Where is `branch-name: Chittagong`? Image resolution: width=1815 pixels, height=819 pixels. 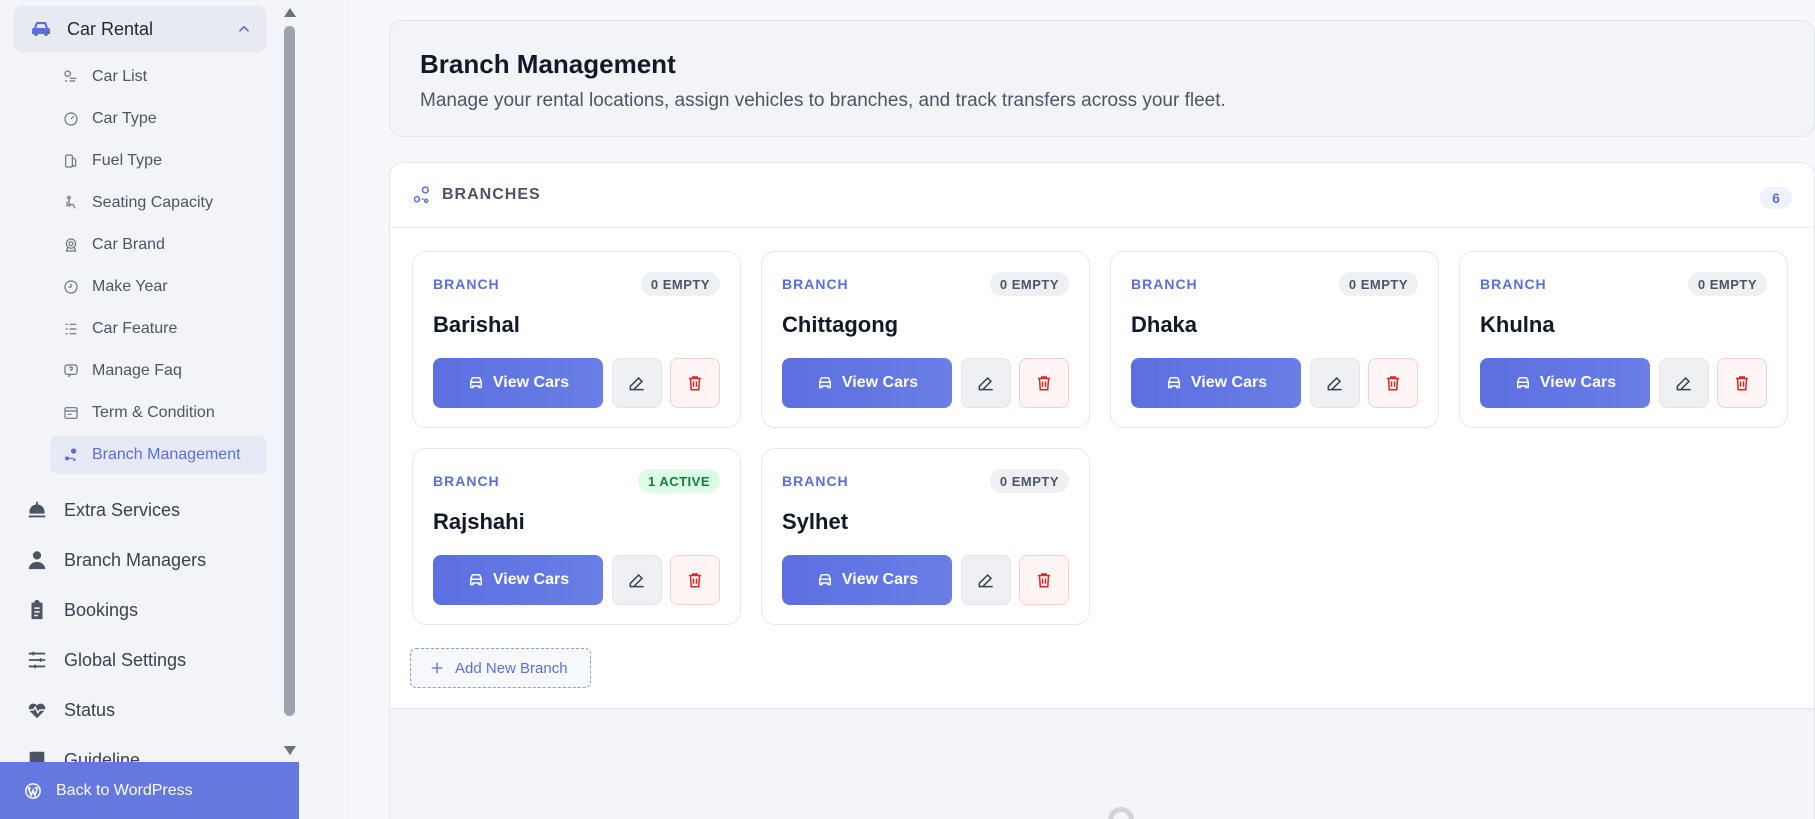
branch-name: Chittagong is located at coordinates (840, 324).